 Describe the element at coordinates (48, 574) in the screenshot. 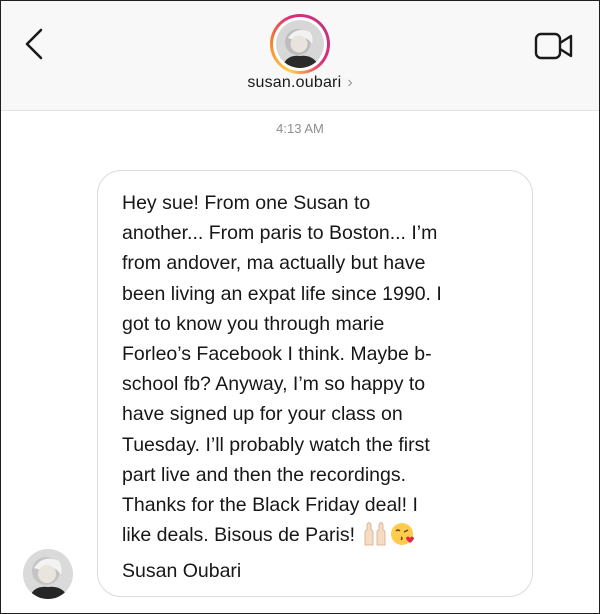

I see `sender-avatar` at that location.